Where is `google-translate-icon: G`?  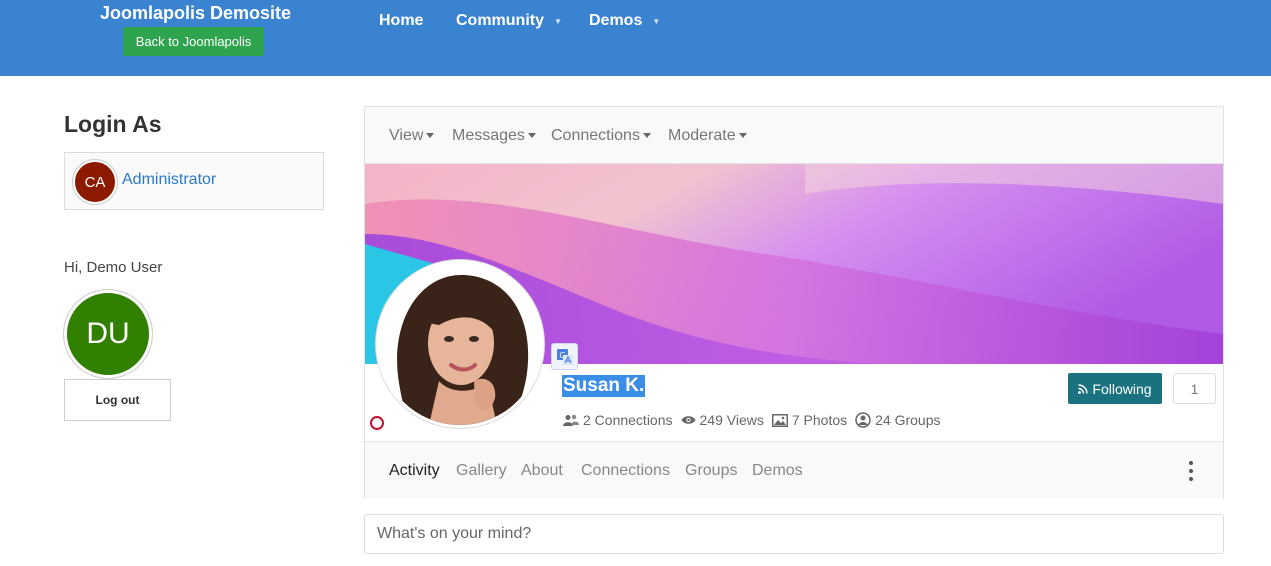 google-translate-icon: G is located at coordinates (564, 356).